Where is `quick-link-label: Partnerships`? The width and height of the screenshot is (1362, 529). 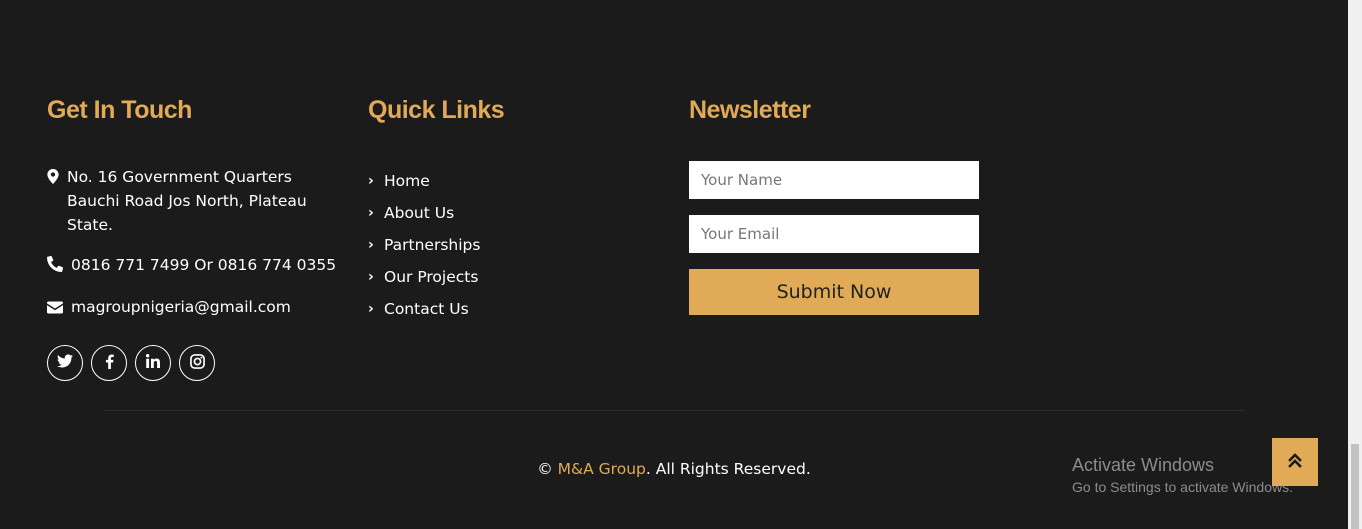 quick-link-label: Partnerships is located at coordinates (432, 245).